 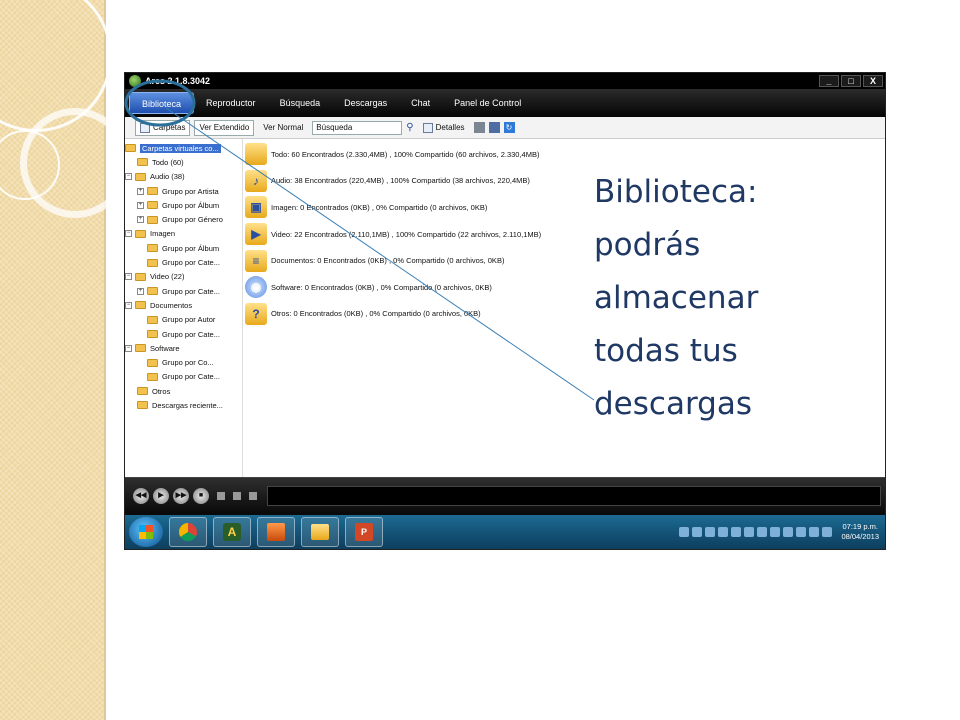 I want to click on ver-extendido-button: Ver Extendido, so click(x=224, y=127).